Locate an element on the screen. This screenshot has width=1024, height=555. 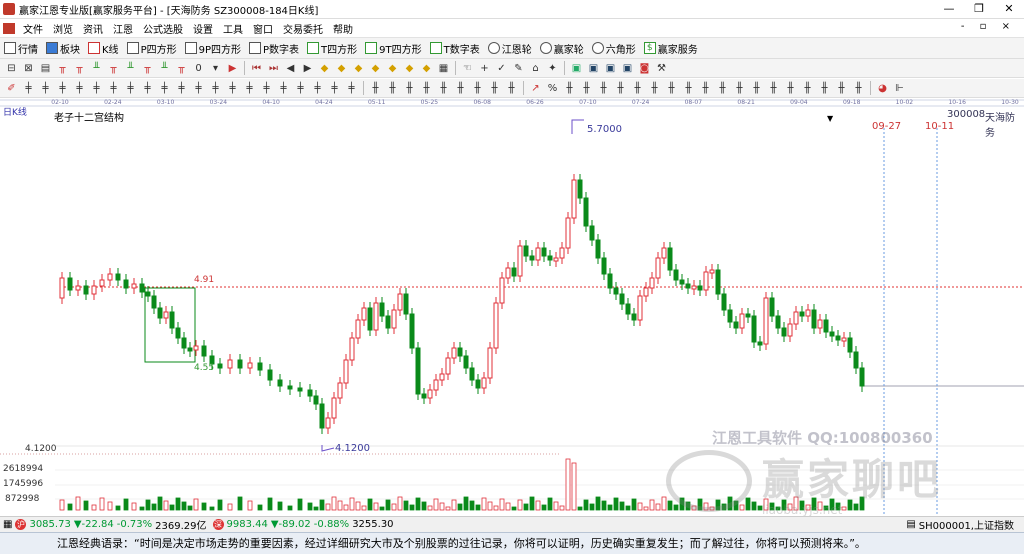
diamond-icon-7: ◆ is located at coordinates (426, 68).